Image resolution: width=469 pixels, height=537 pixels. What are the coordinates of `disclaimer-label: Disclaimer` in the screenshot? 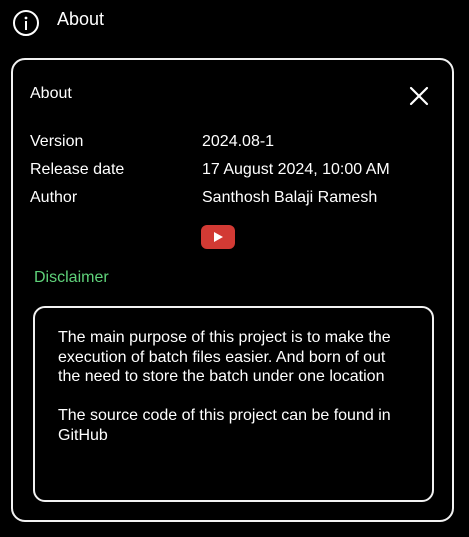 It's located at (71, 277).